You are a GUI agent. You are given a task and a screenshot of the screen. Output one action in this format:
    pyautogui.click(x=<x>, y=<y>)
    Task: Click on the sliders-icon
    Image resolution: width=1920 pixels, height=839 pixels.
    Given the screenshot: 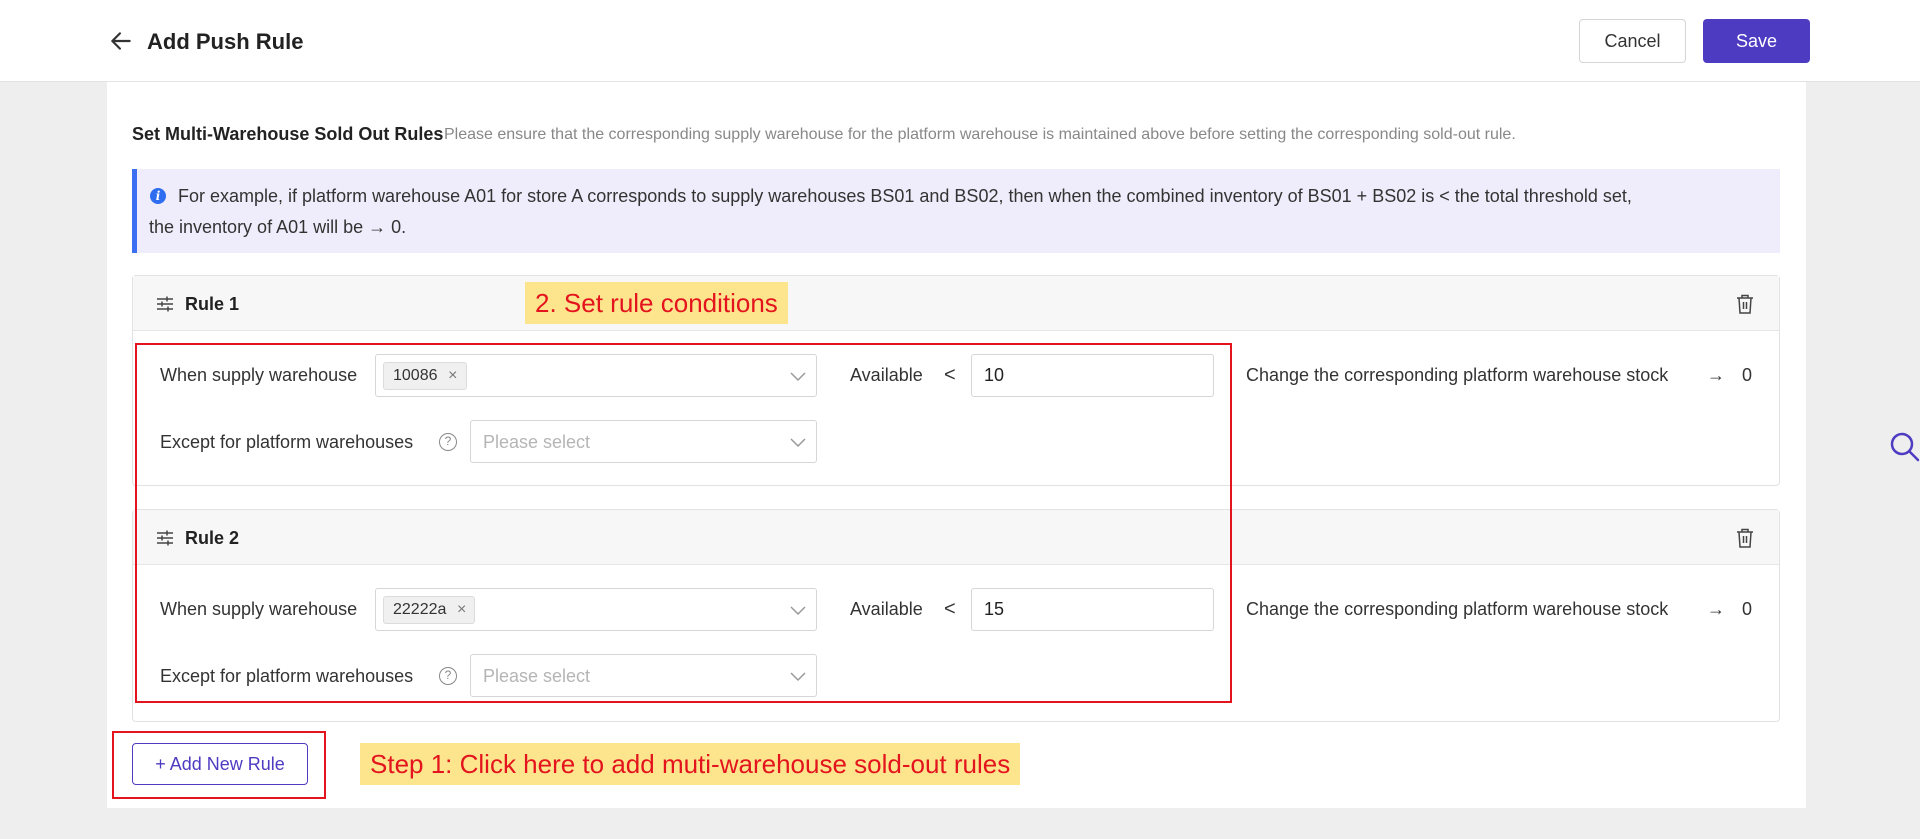 What is the action you would take?
    pyautogui.click(x=165, y=304)
    